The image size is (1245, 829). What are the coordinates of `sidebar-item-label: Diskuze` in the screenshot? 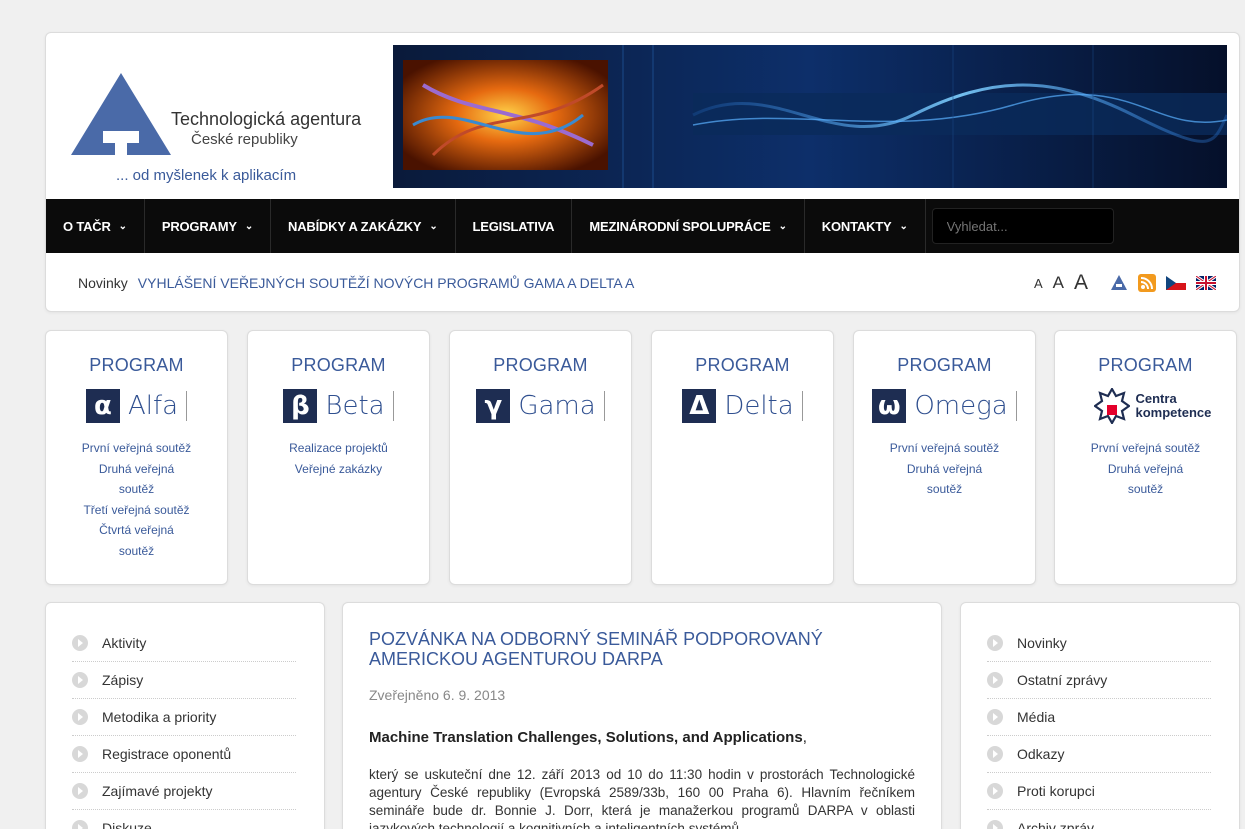 It's located at (127, 824).